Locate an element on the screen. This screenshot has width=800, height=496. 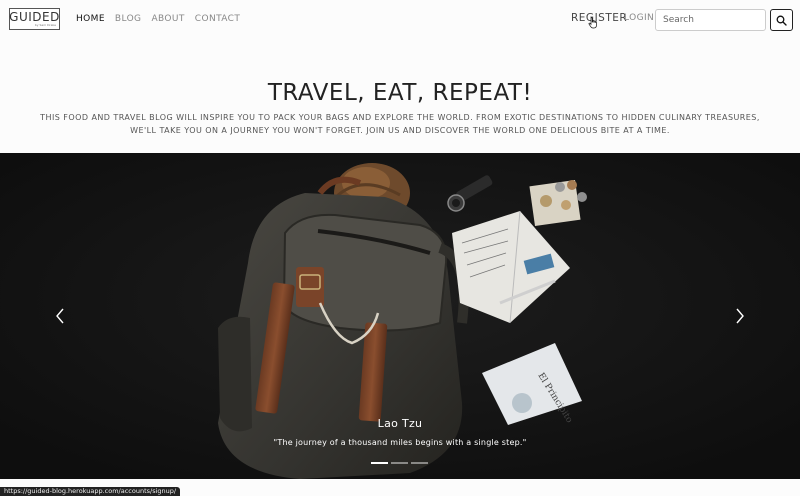
carousel-indicators is located at coordinates (399, 463).